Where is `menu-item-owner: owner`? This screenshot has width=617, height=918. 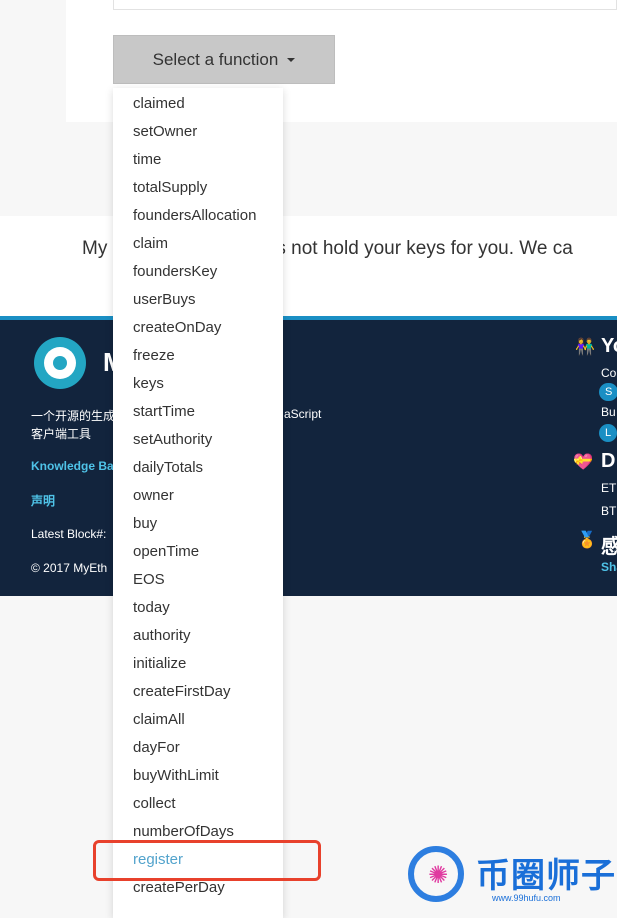
menu-item-owner: owner is located at coordinates (153, 495).